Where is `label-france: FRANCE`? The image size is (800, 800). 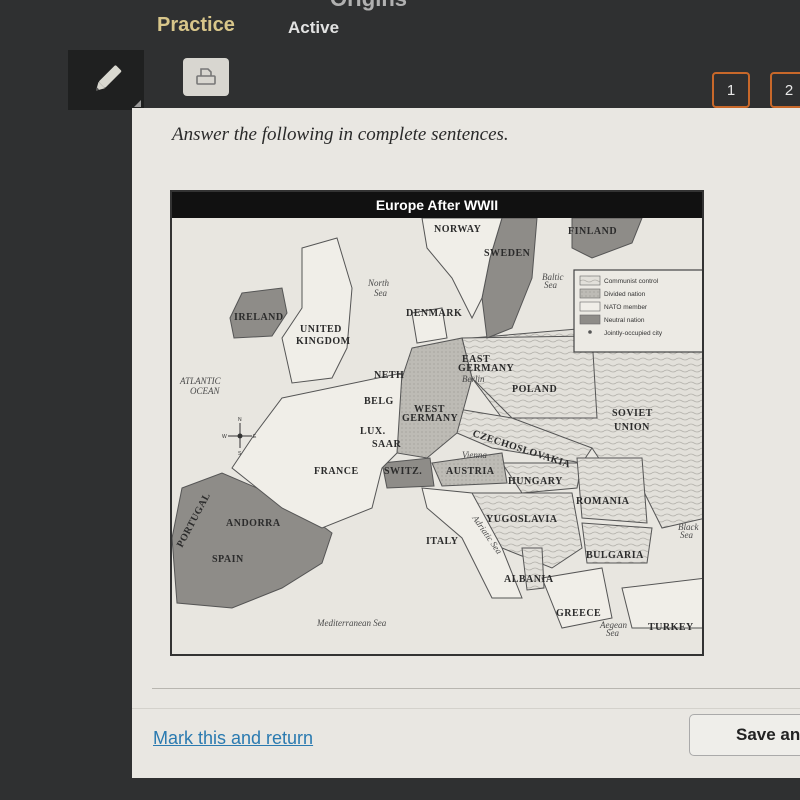 label-france: FRANCE is located at coordinates (336, 471).